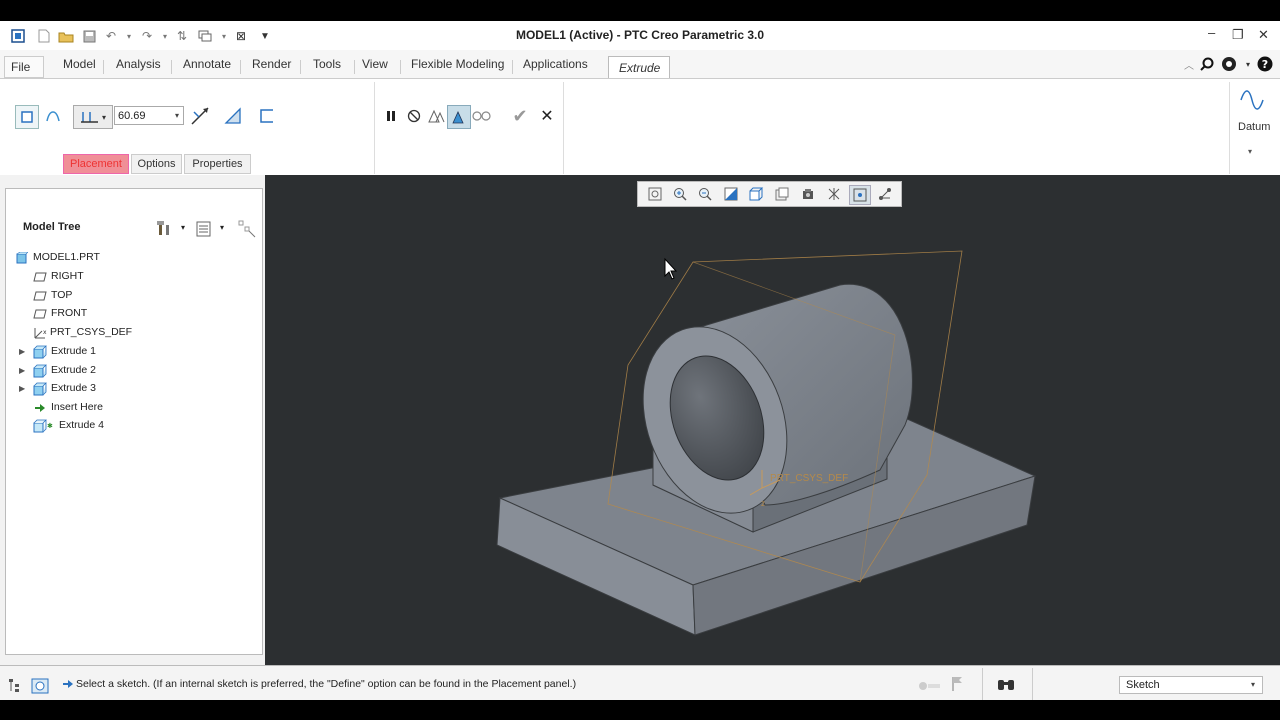 This screenshot has height=720, width=1280. I want to click on no-preview-icon, so click(414, 116).